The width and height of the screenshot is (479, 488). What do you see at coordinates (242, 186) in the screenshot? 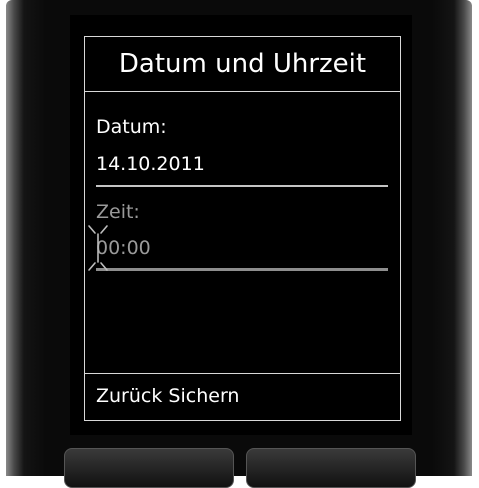
I see `date-field-underline` at bounding box center [242, 186].